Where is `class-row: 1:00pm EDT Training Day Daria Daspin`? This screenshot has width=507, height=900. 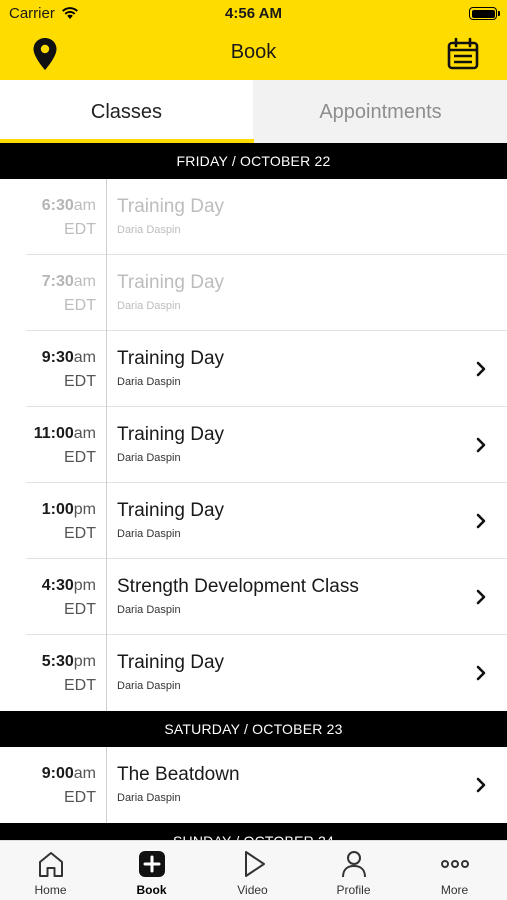
class-row: 1:00pm EDT Training Day Daria Daspin is located at coordinates (266, 521).